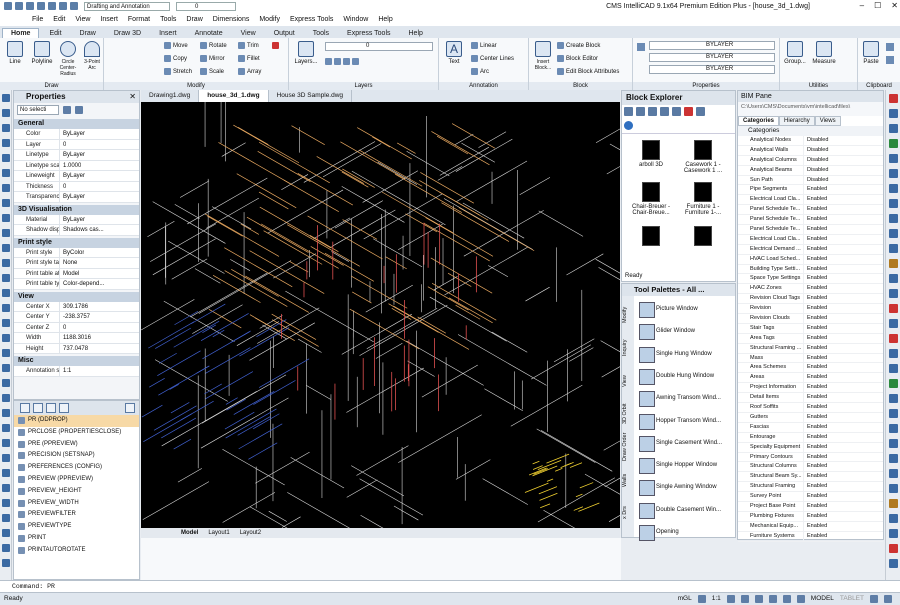 The image size is (900, 605). What do you see at coordinates (76, 124) in the screenshot?
I see `general-section: General` at bounding box center [76, 124].